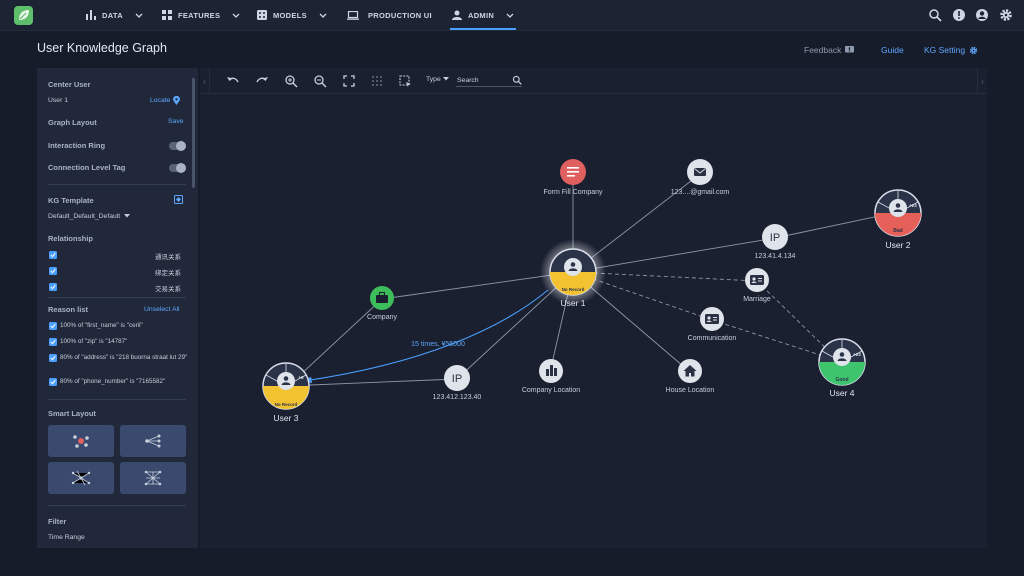 The height and width of the screenshot is (576, 1024). What do you see at coordinates (193, 133) in the screenshot?
I see `panel-scrollbar` at bounding box center [193, 133].